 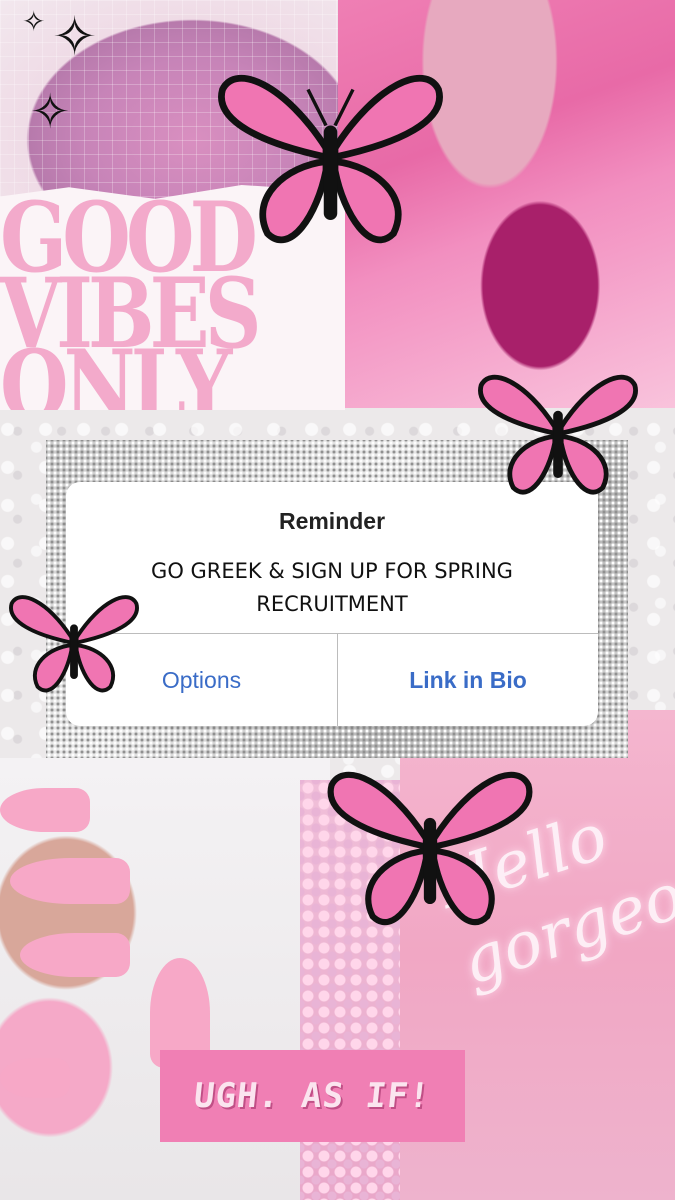 I want to click on poster-line: ONLY, so click(x=116, y=370).